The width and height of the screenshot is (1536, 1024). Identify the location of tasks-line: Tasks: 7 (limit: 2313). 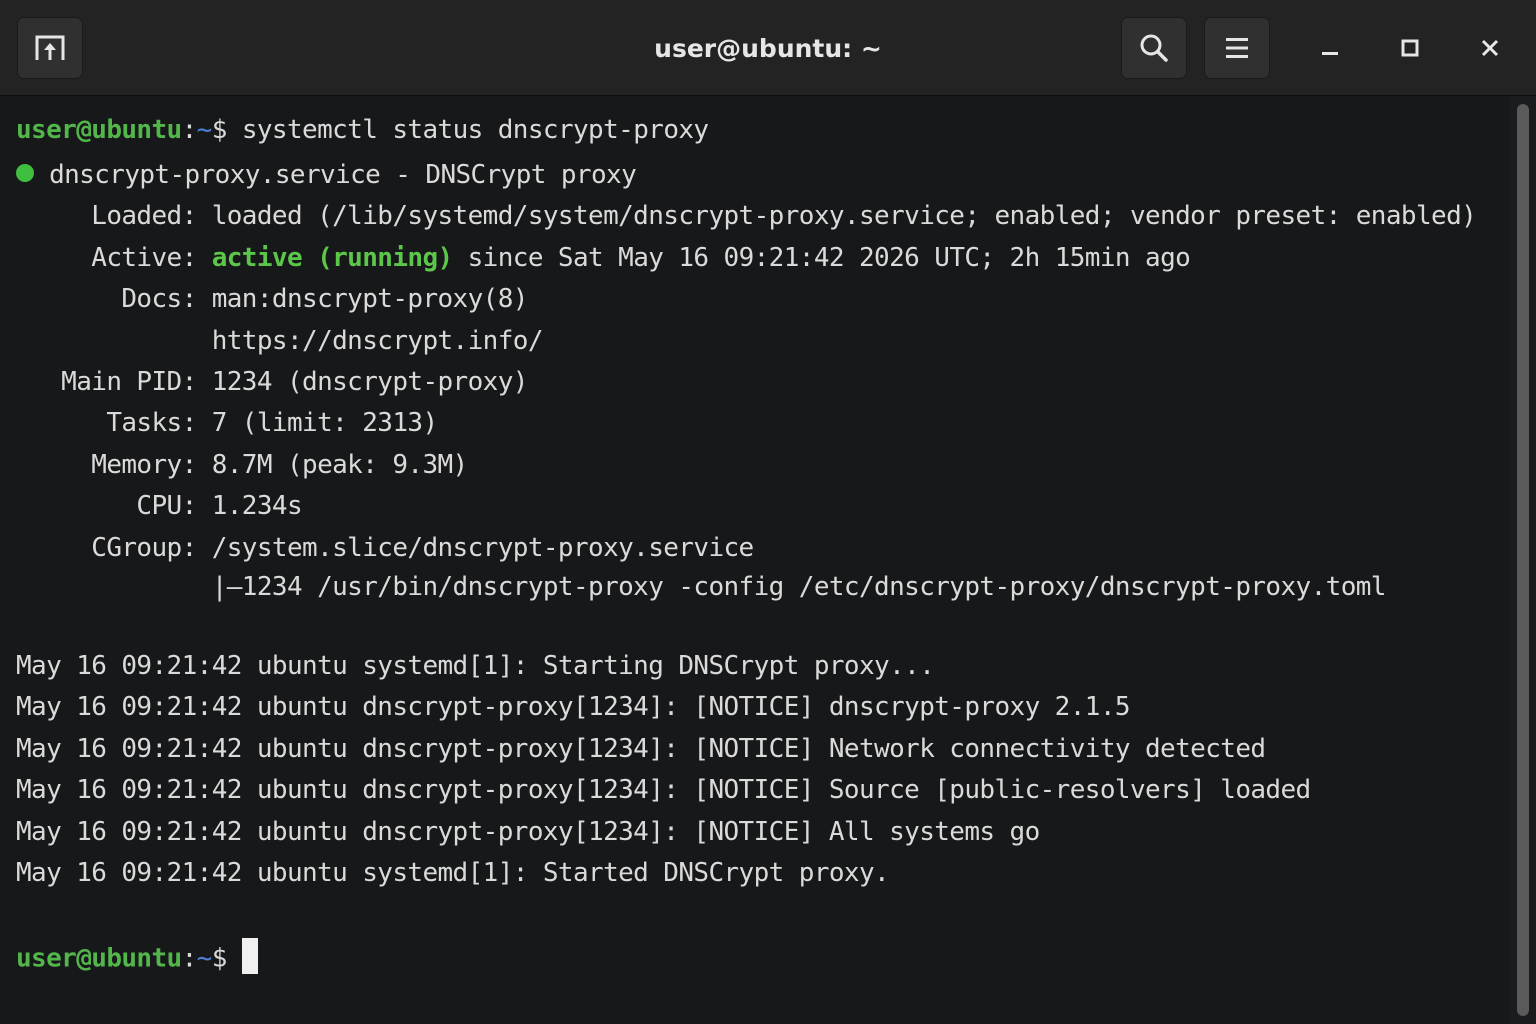
(227, 423).